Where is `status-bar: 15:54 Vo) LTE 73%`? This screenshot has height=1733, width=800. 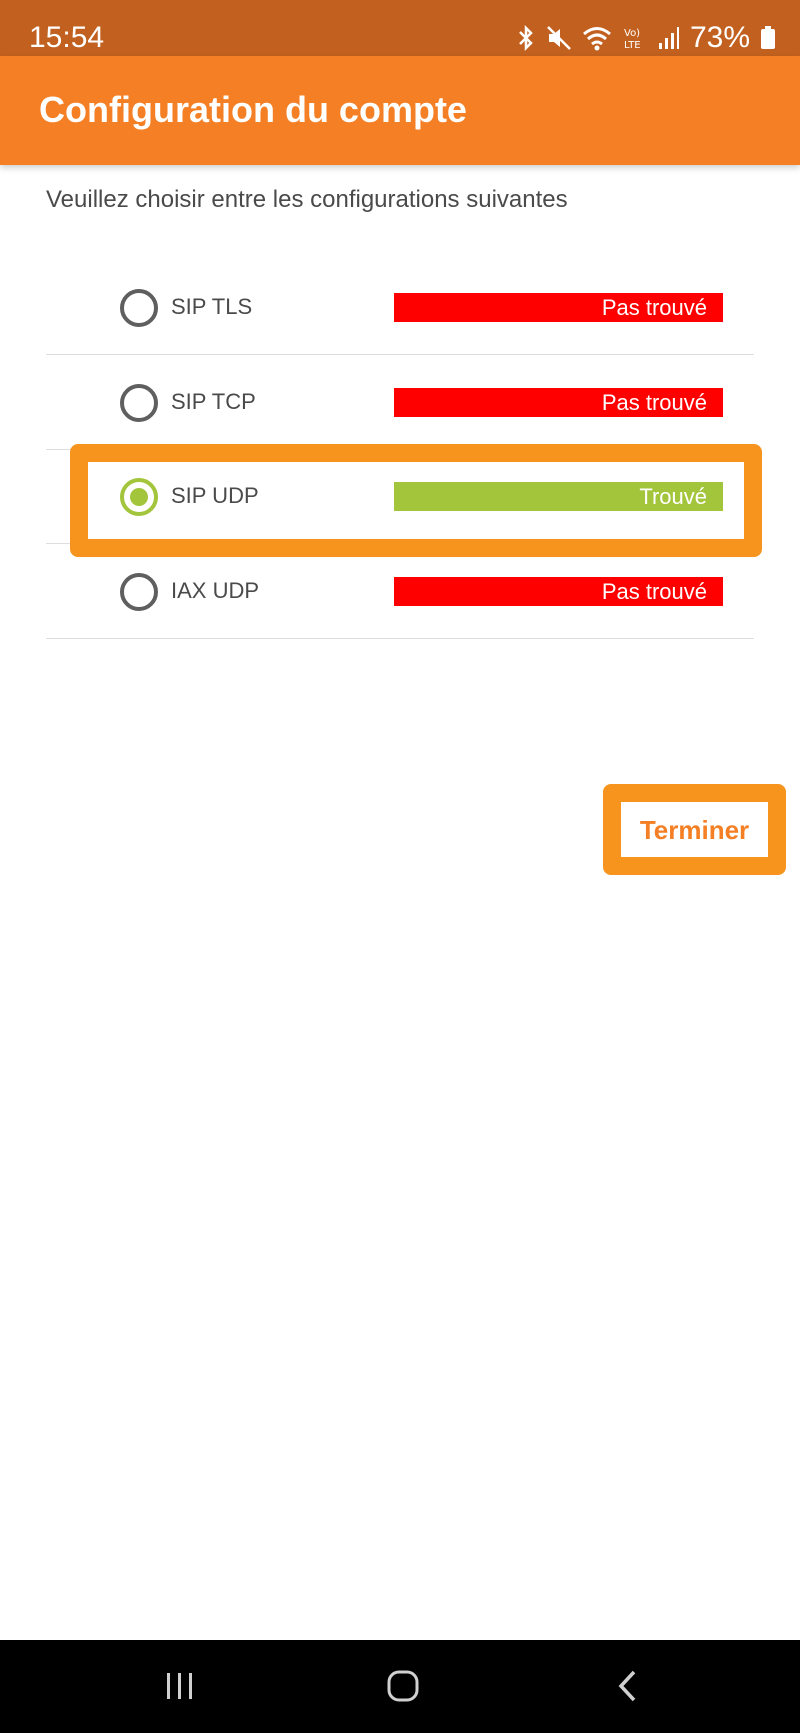 status-bar: 15:54 Vo) LTE 73% is located at coordinates (400, 28).